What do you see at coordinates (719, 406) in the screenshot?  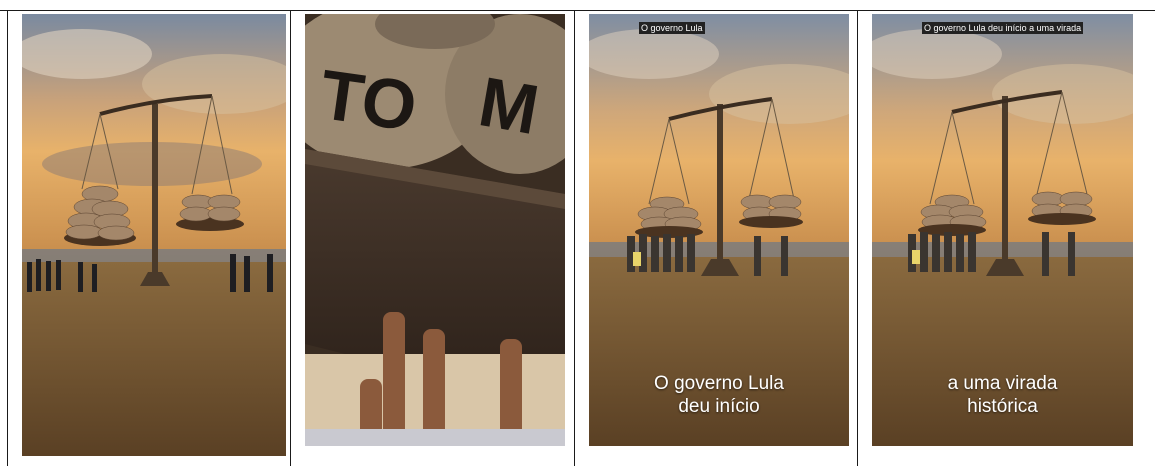 I see `video-caption-line2: deu início` at bounding box center [719, 406].